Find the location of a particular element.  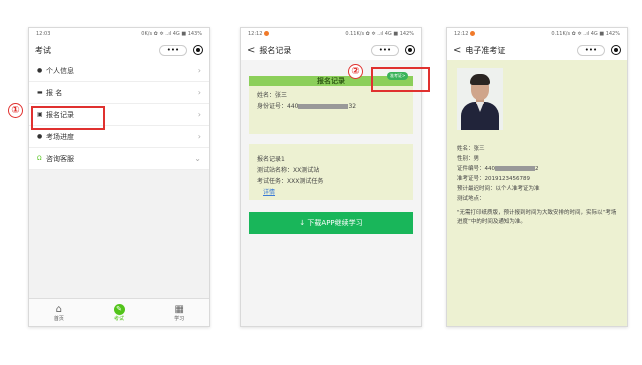

empty-area is located at coordinates (119, 237).